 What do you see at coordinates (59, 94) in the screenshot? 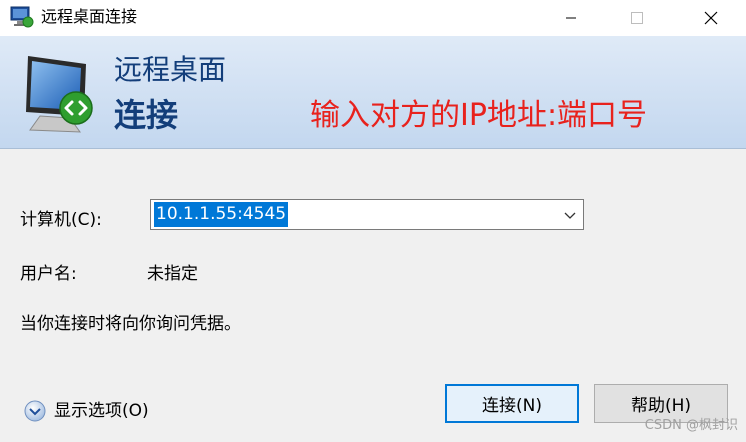
I see `monitor-icon` at bounding box center [59, 94].